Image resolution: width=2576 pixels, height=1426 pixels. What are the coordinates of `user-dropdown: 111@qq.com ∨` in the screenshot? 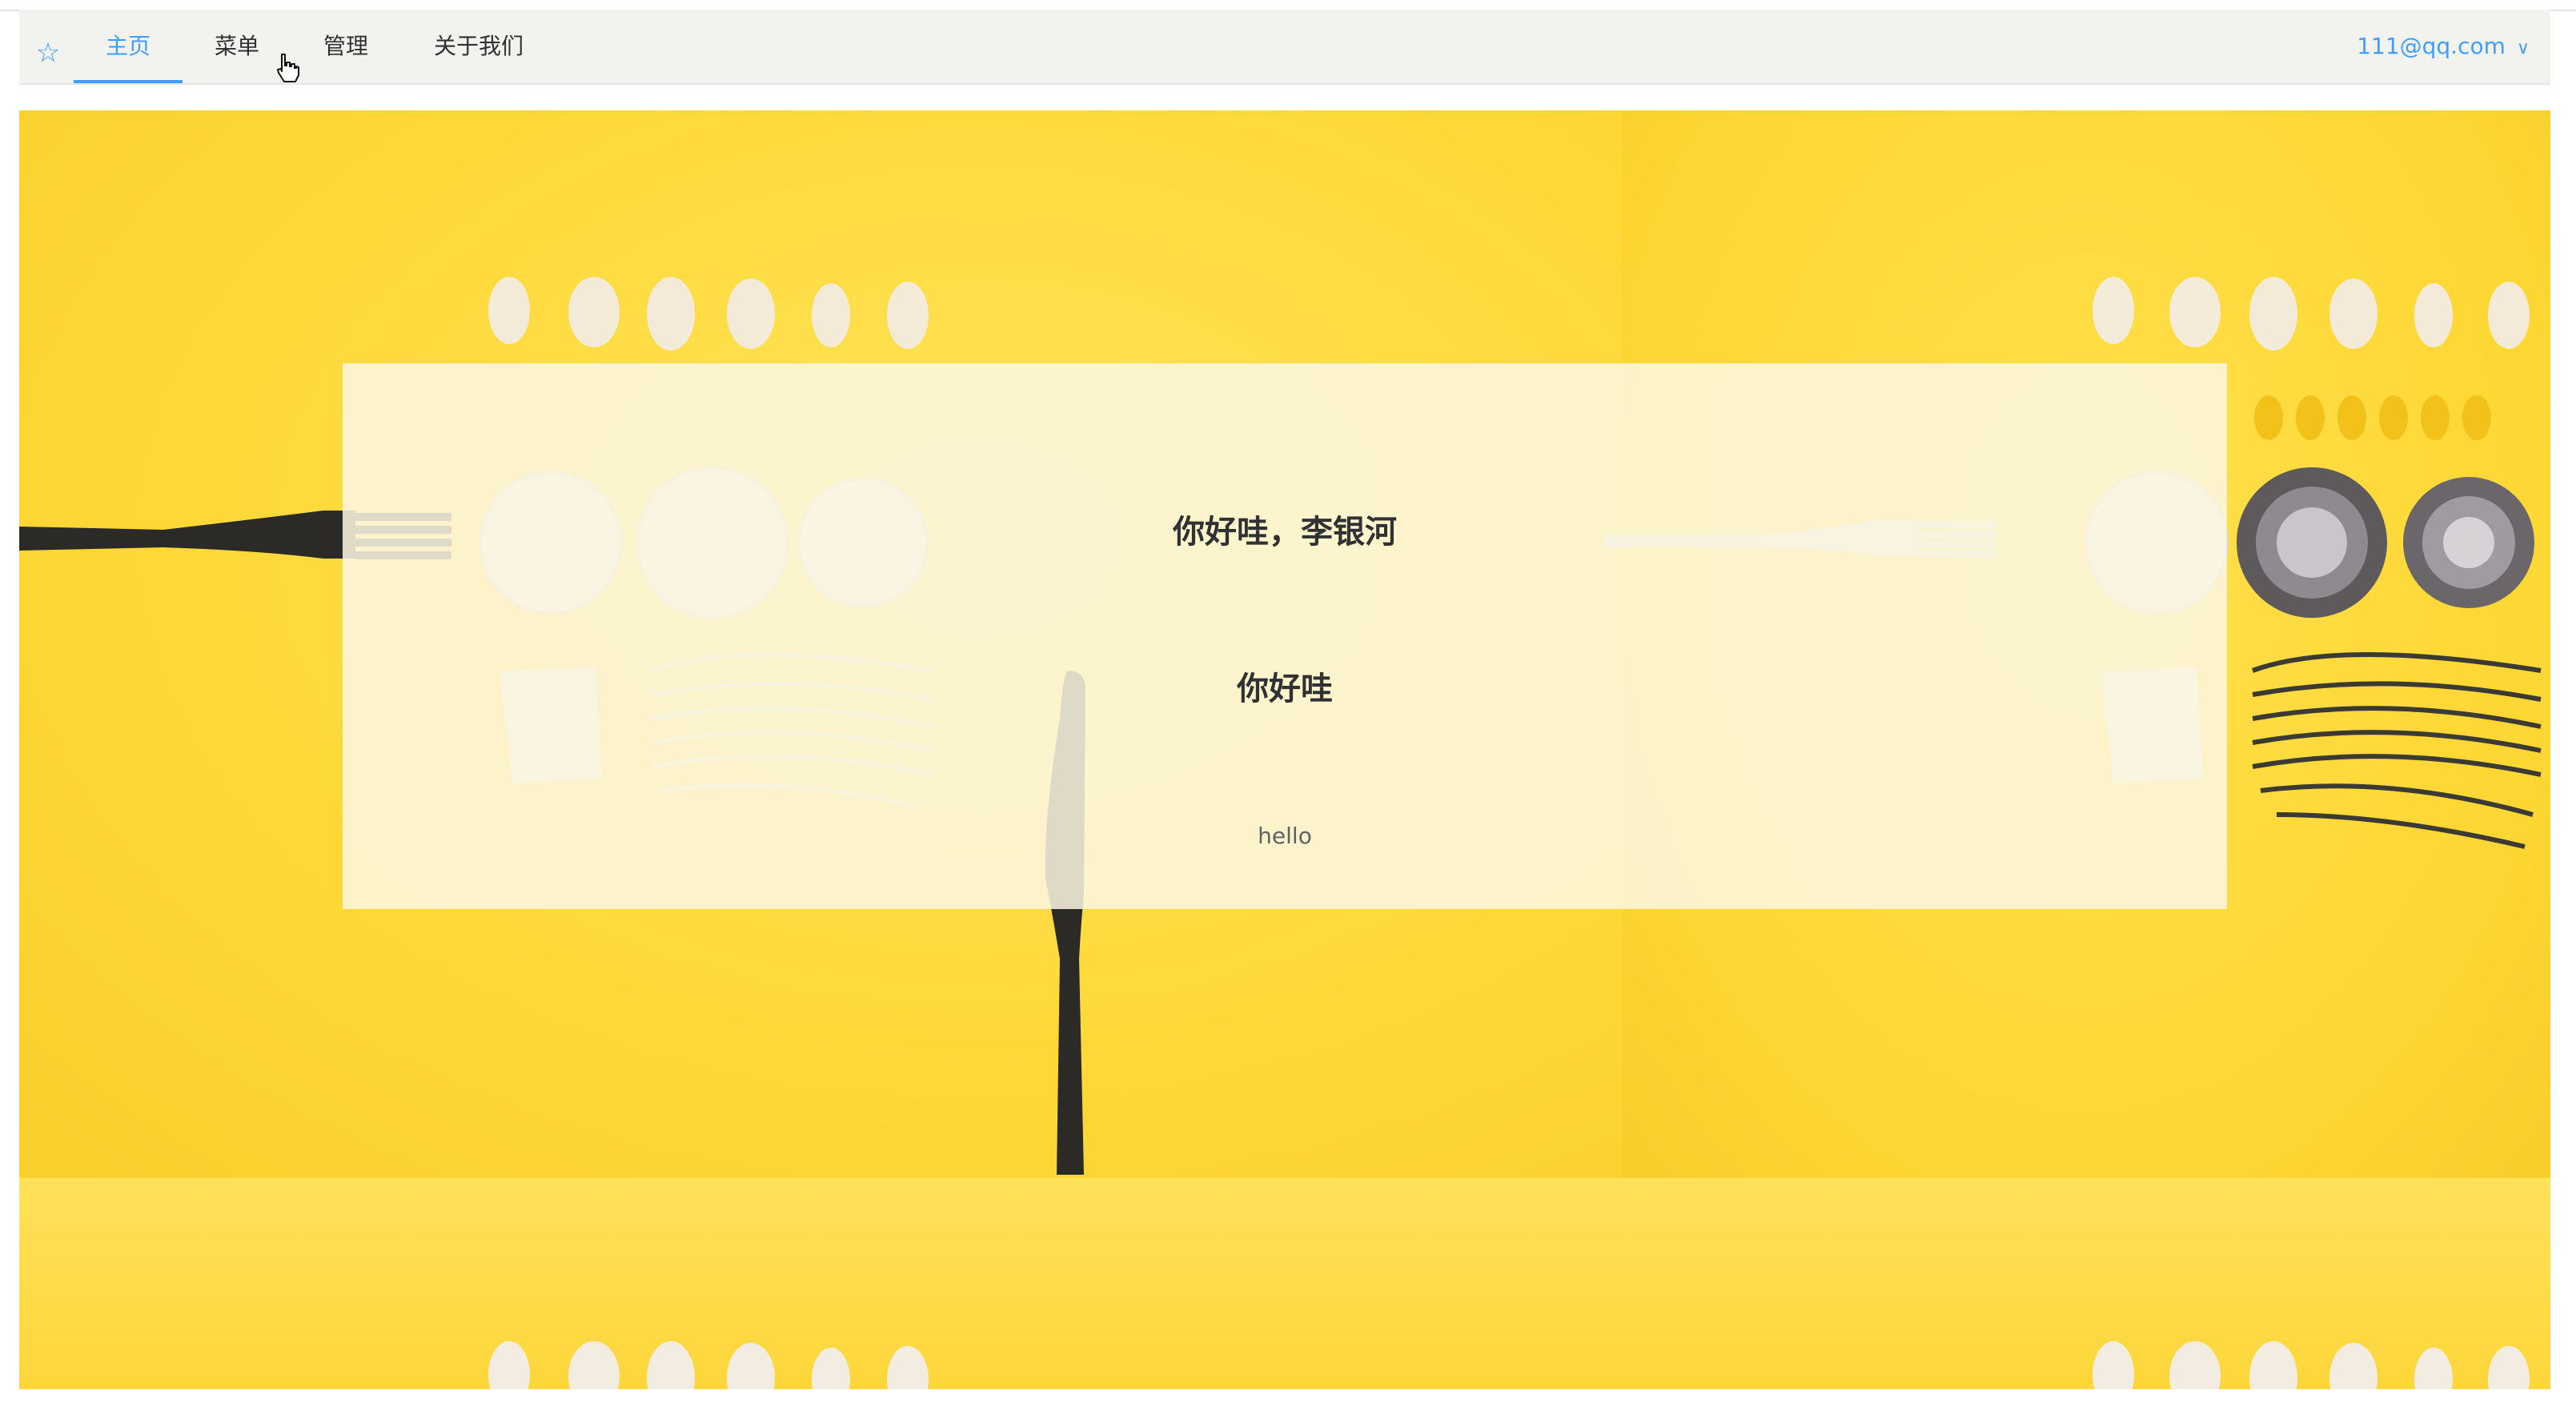 It's located at (2443, 46).